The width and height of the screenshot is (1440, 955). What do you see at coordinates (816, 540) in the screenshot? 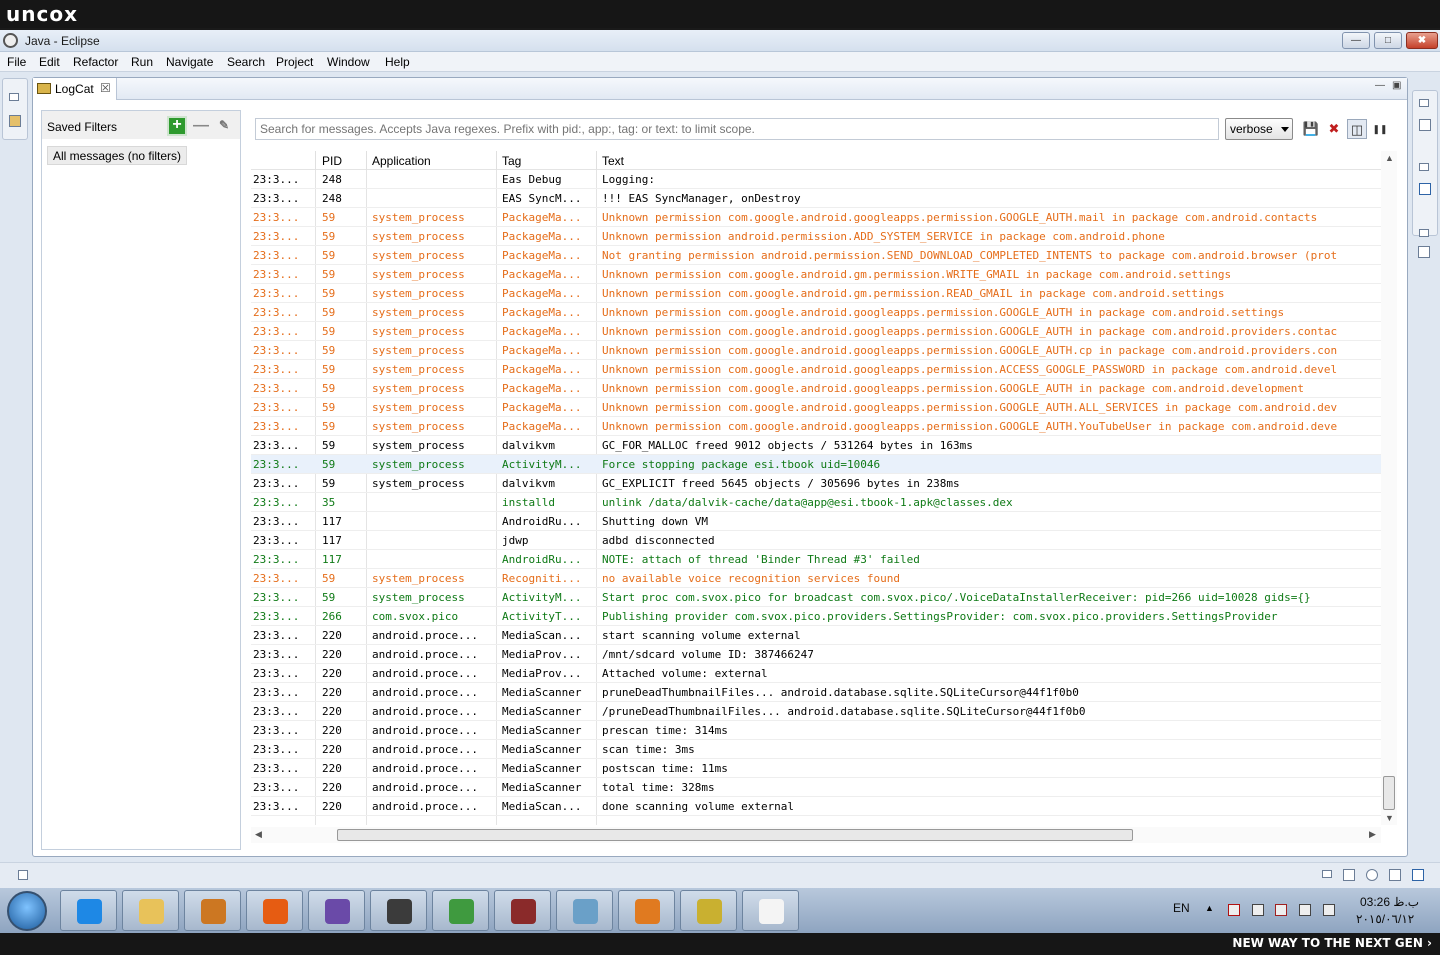
I see `log-row: 23:3... 117 jdwp adbd disconnected` at bounding box center [816, 540].